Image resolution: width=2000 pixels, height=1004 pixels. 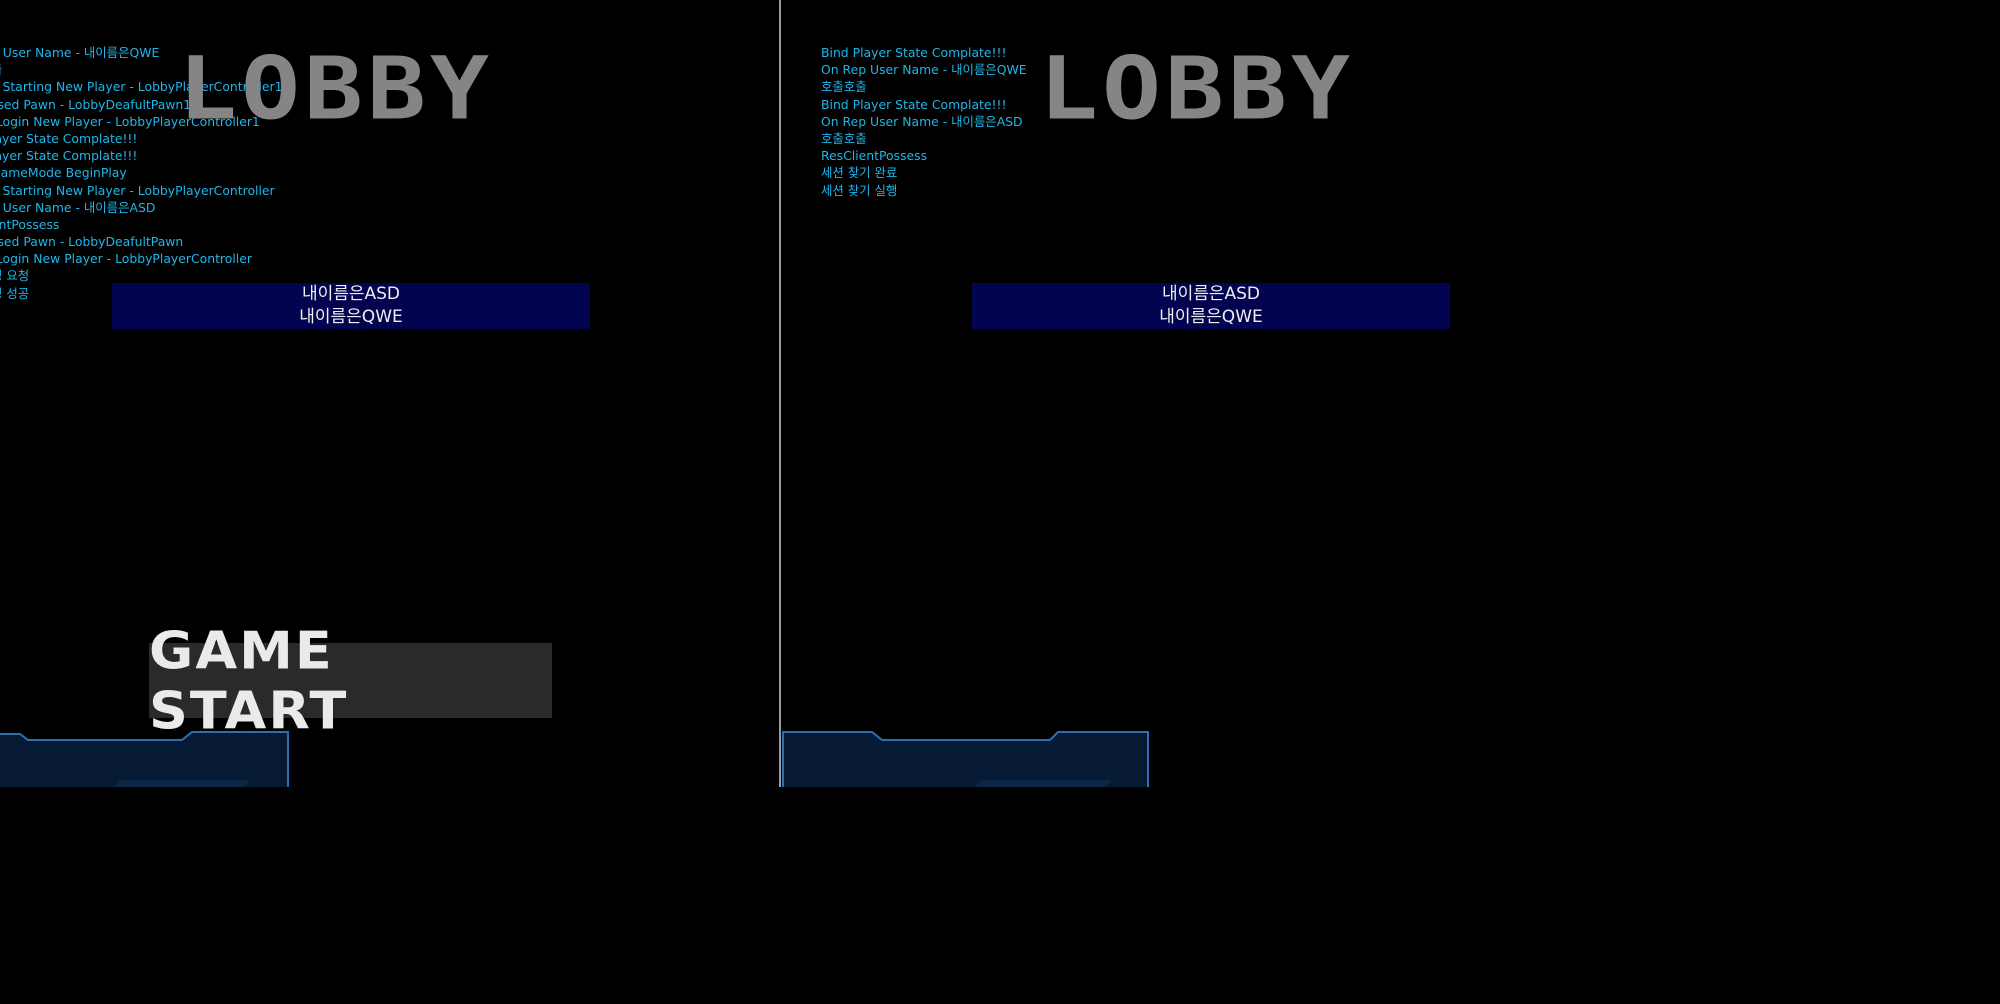 What do you see at coordinates (859, 173) in the screenshot?
I see `log-line: 세션 찾기 완료` at bounding box center [859, 173].